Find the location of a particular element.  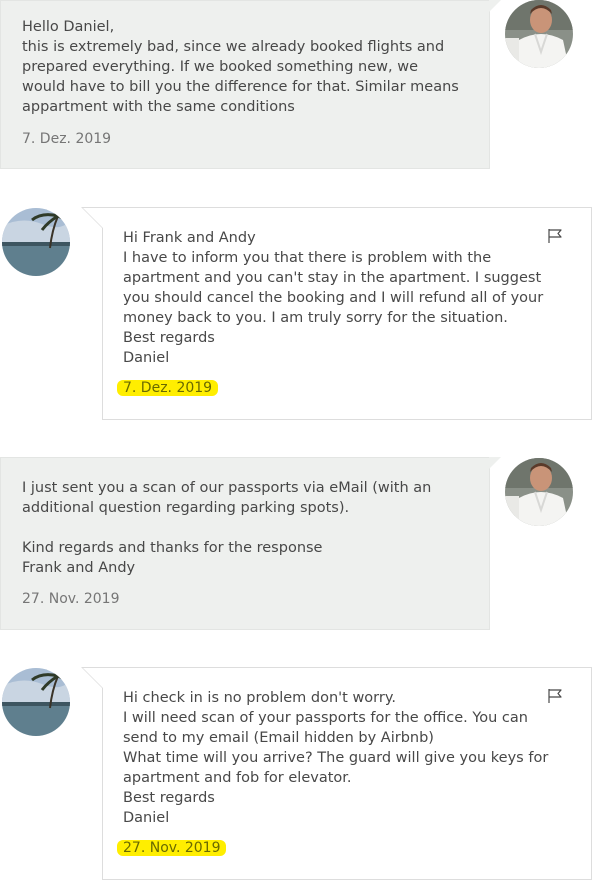

highlighted-date: 7. Dez. 2019 is located at coordinates (168, 388).